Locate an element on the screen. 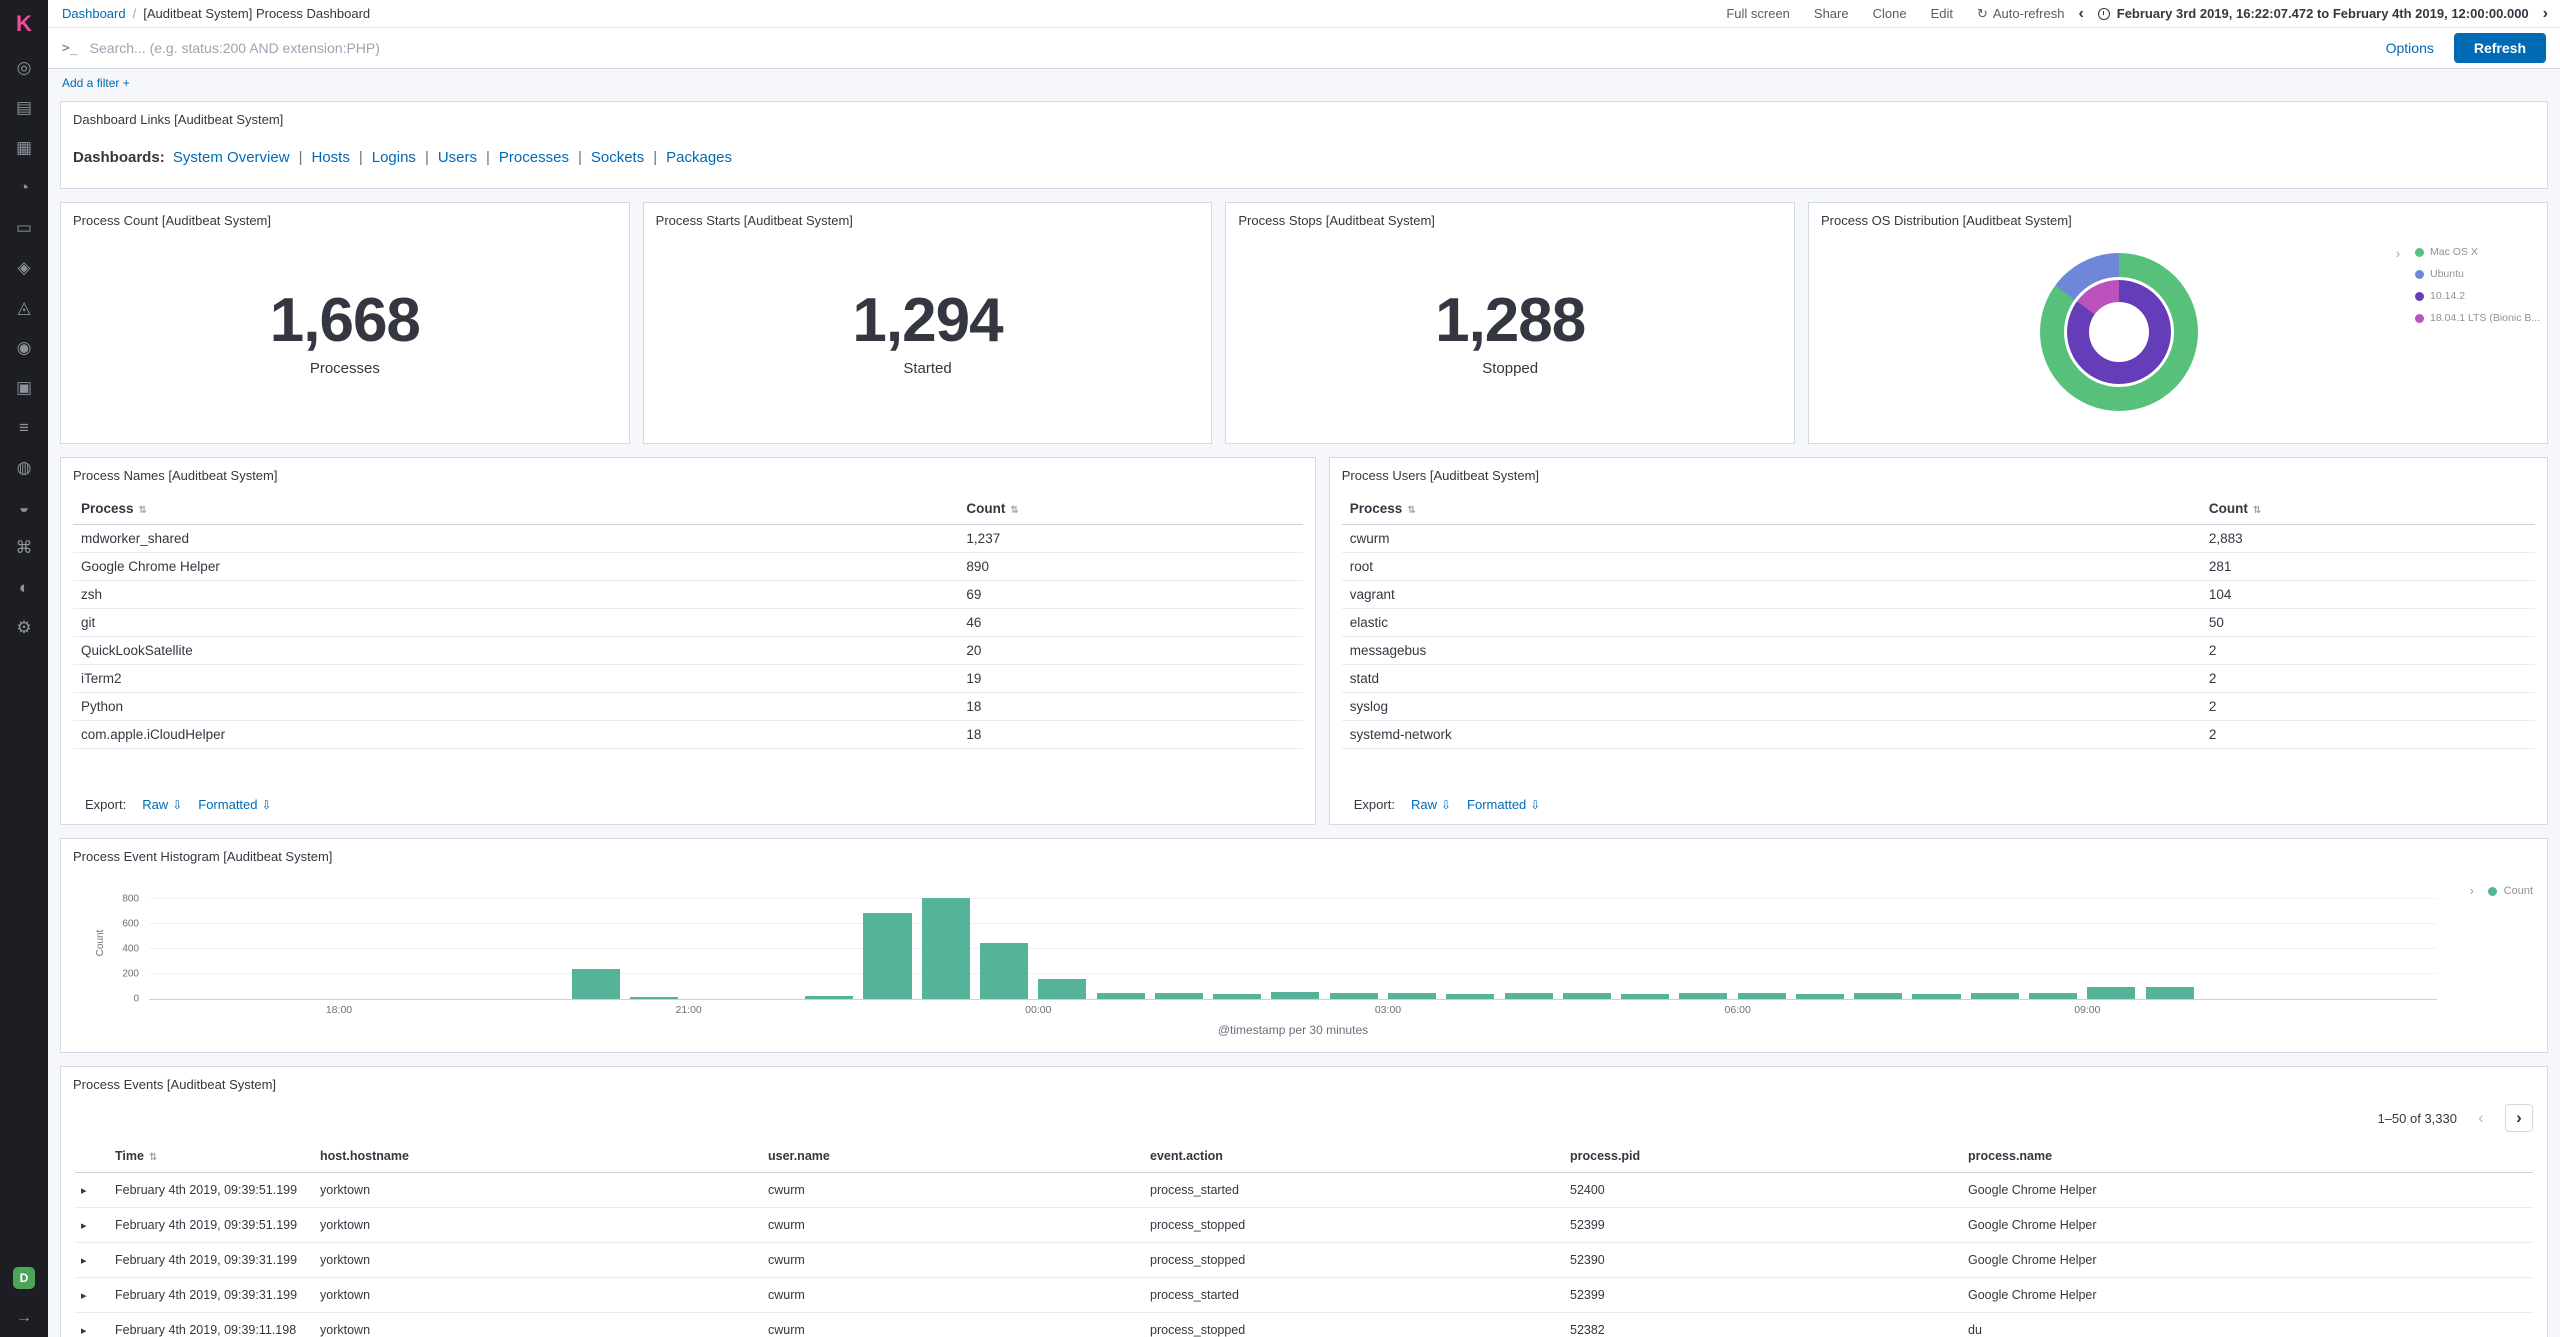 This screenshot has height=1337, width=2560. management-icon: ⚙ is located at coordinates (24, 628).